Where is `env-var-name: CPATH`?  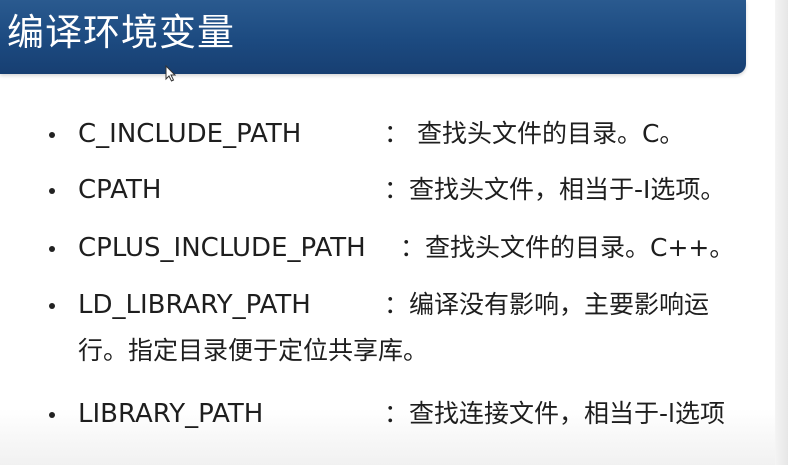
env-var-name: CPATH is located at coordinates (120, 190).